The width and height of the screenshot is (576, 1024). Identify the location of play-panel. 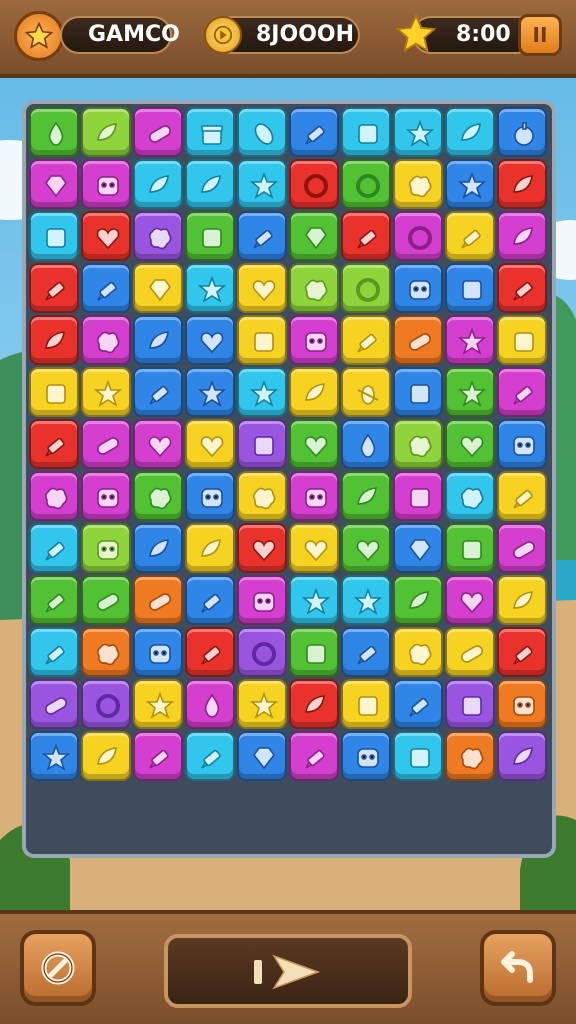
(288, 971).